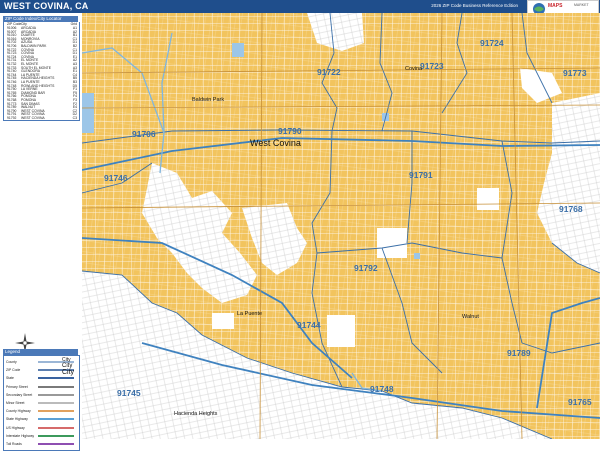 Image resolution: width=600 pixels, height=451 pixels. Describe the element at coordinates (17, 419) in the screenshot. I see `legend-label: State Highway` at that location.